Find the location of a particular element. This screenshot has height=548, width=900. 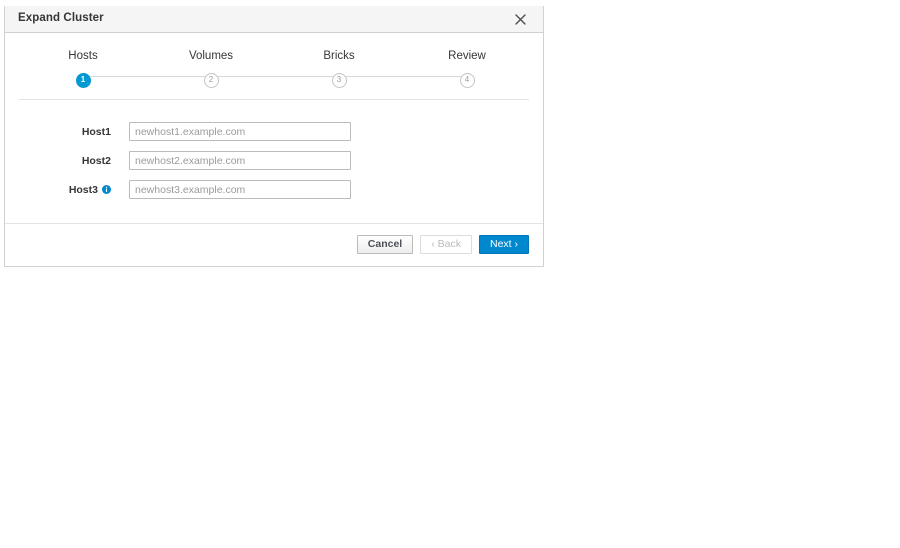

dialog-title: Expand Cluster is located at coordinates (61, 18).